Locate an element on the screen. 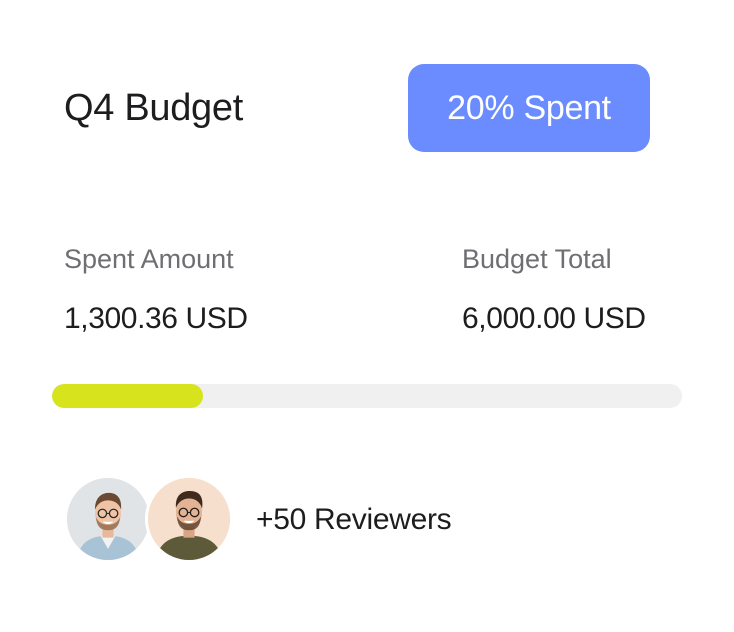 The height and width of the screenshot is (632, 734). budget-progress-fill is located at coordinates (128, 396).